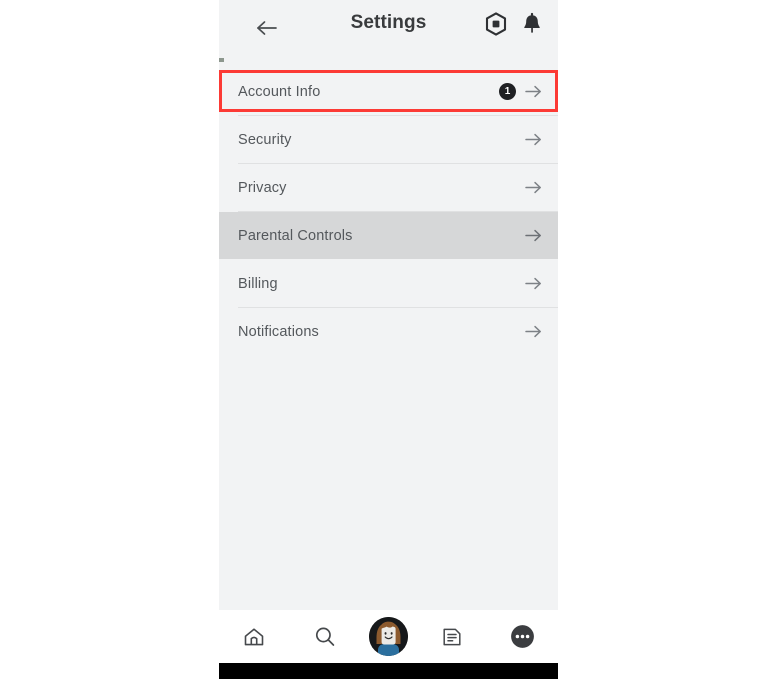 This screenshot has width=779, height=679. I want to click on search-icon, so click(324, 636).